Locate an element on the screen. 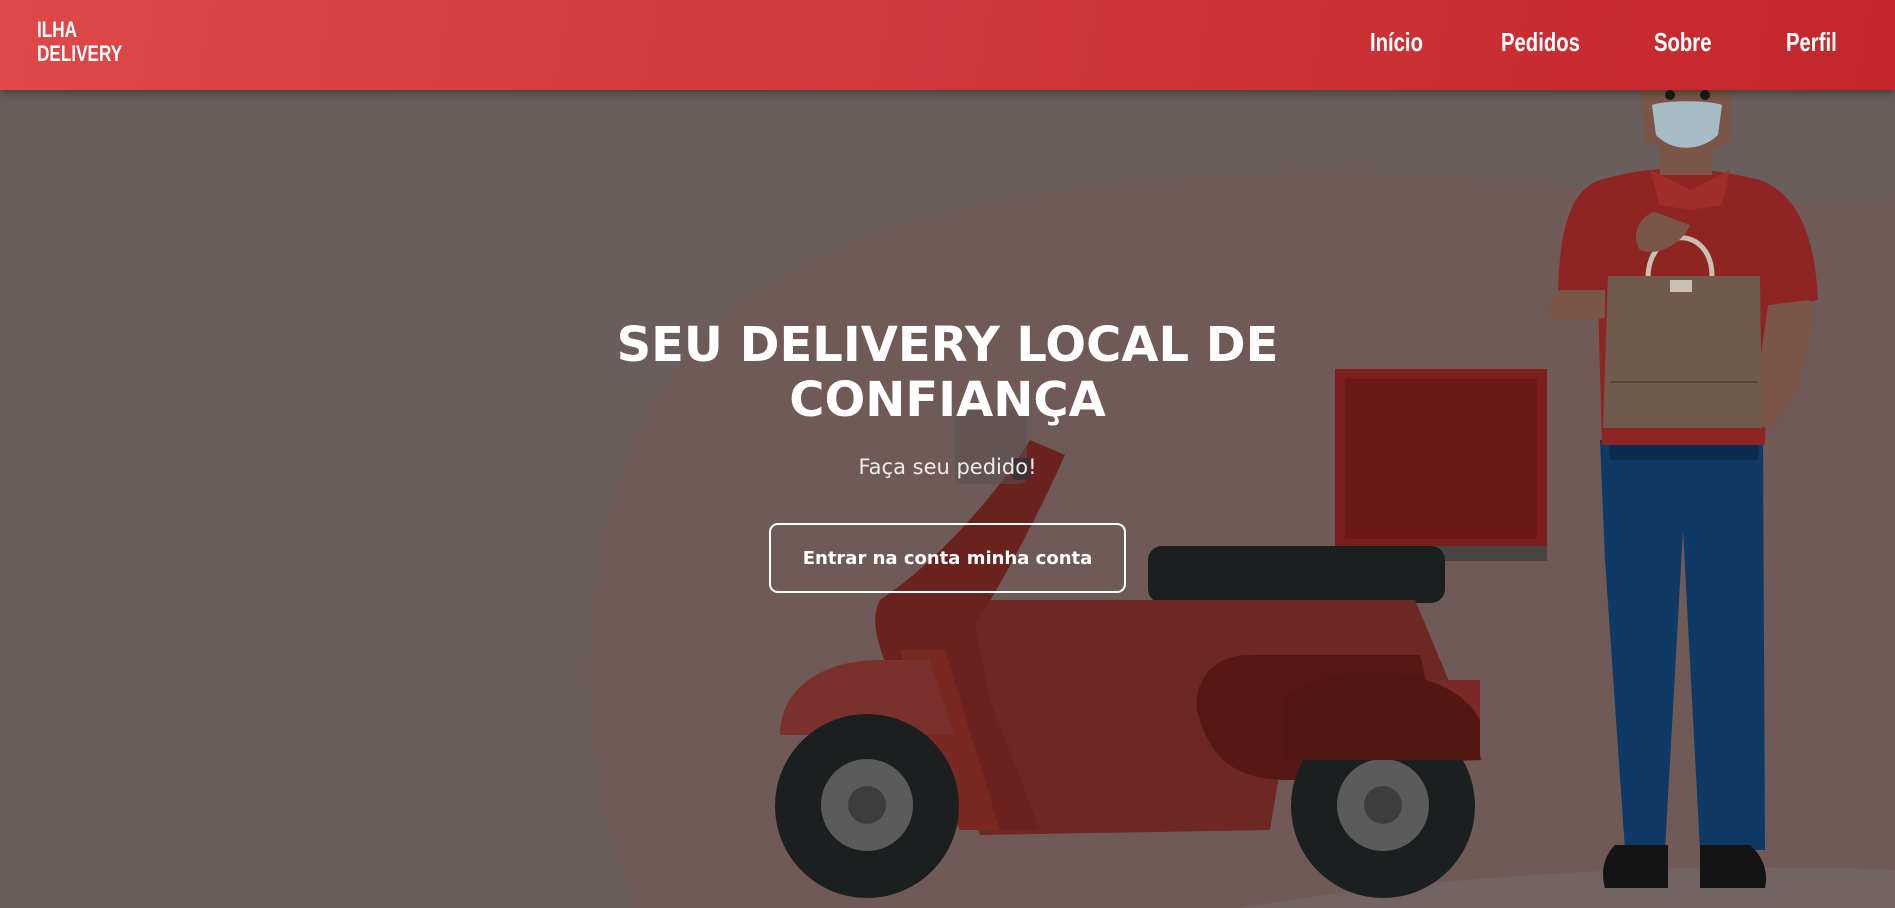 This screenshot has height=908, width=1895. scooter-seat is located at coordinates (1296, 574).